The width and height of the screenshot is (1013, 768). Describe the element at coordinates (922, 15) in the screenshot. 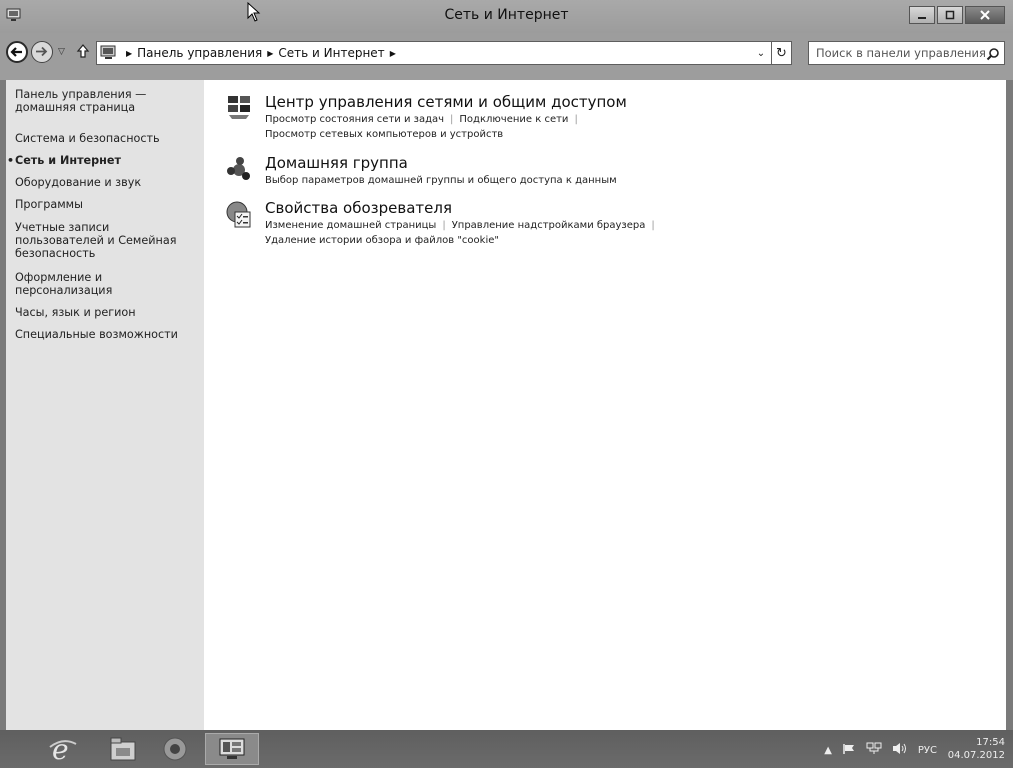

I see `minimize-button` at that location.